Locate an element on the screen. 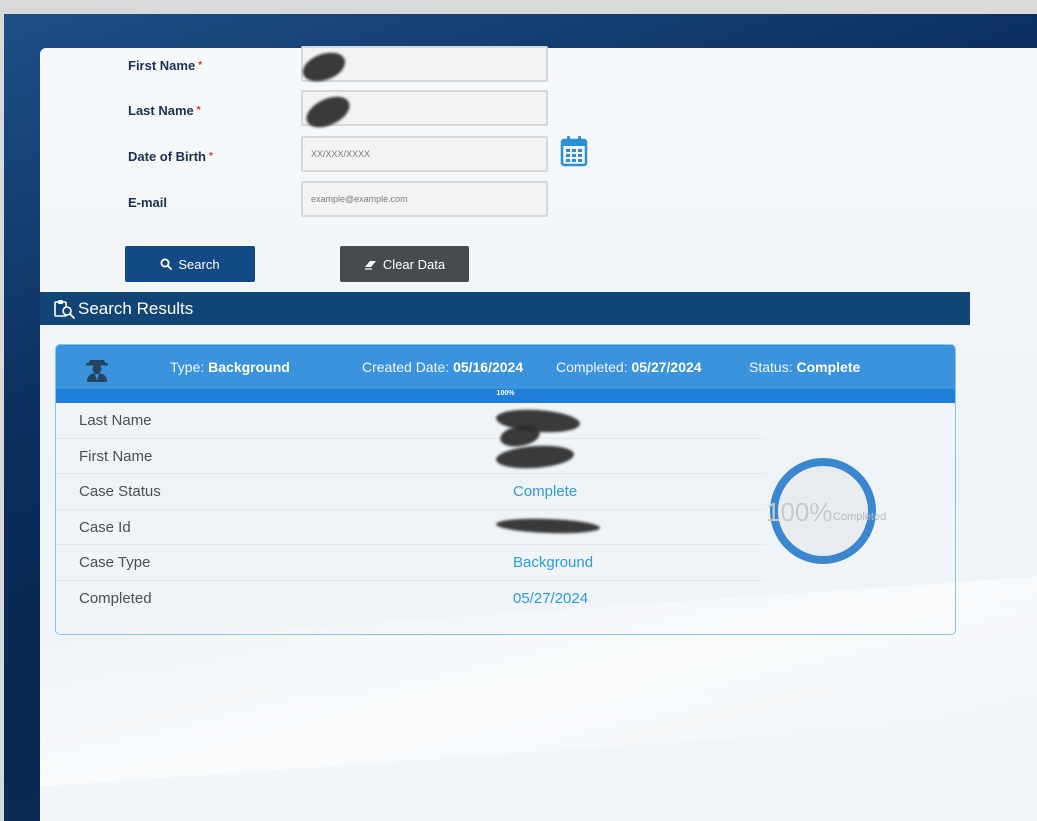  search-icon is located at coordinates (166, 264).